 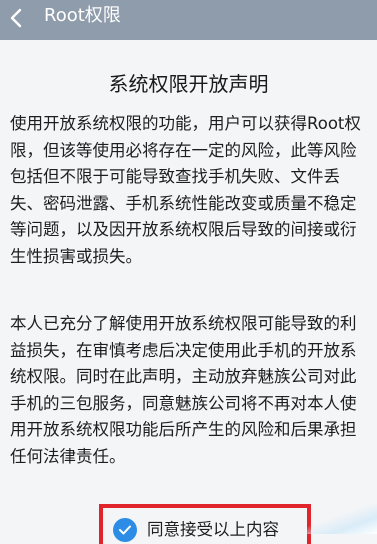 What do you see at coordinates (82, 15) in the screenshot?
I see `page-title: Root权限` at bounding box center [82, 15].